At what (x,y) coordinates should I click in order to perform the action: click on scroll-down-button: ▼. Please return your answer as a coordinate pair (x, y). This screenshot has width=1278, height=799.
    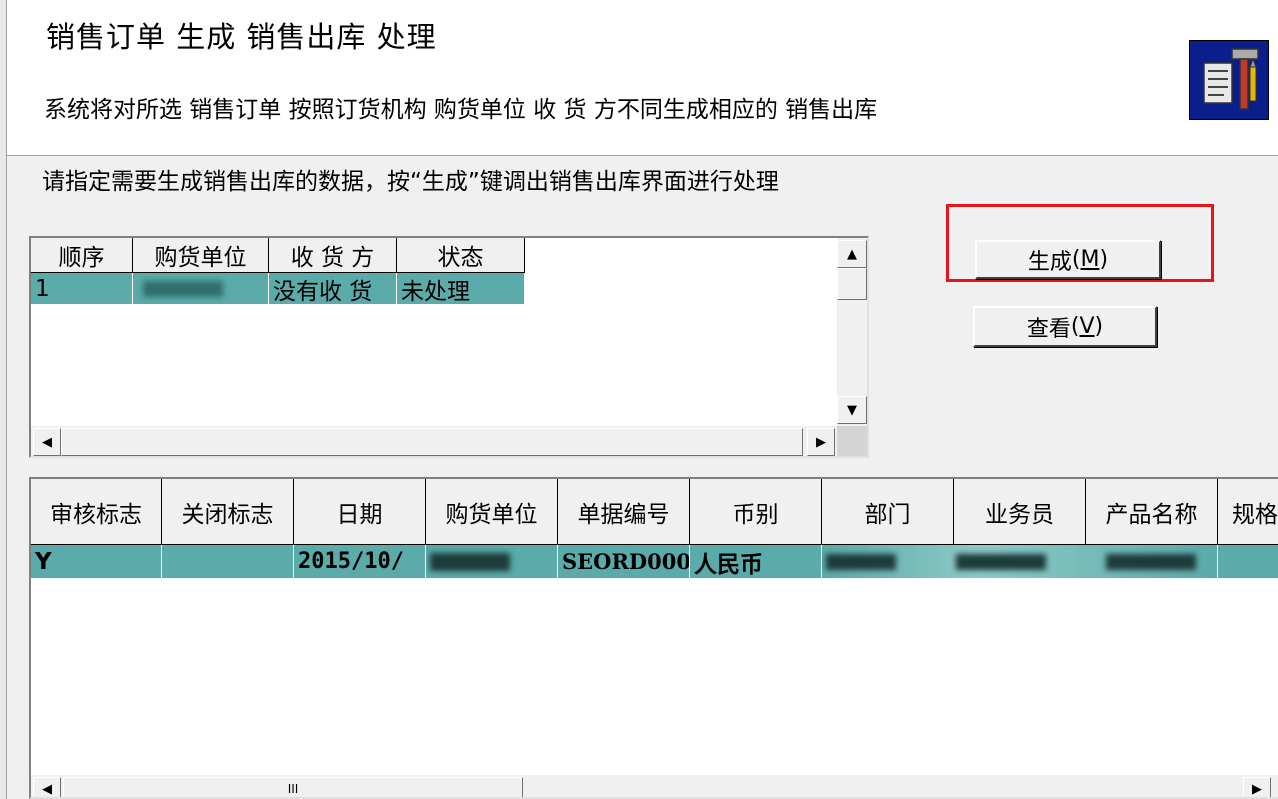
    Looking at the image, I should click on (852, 410).